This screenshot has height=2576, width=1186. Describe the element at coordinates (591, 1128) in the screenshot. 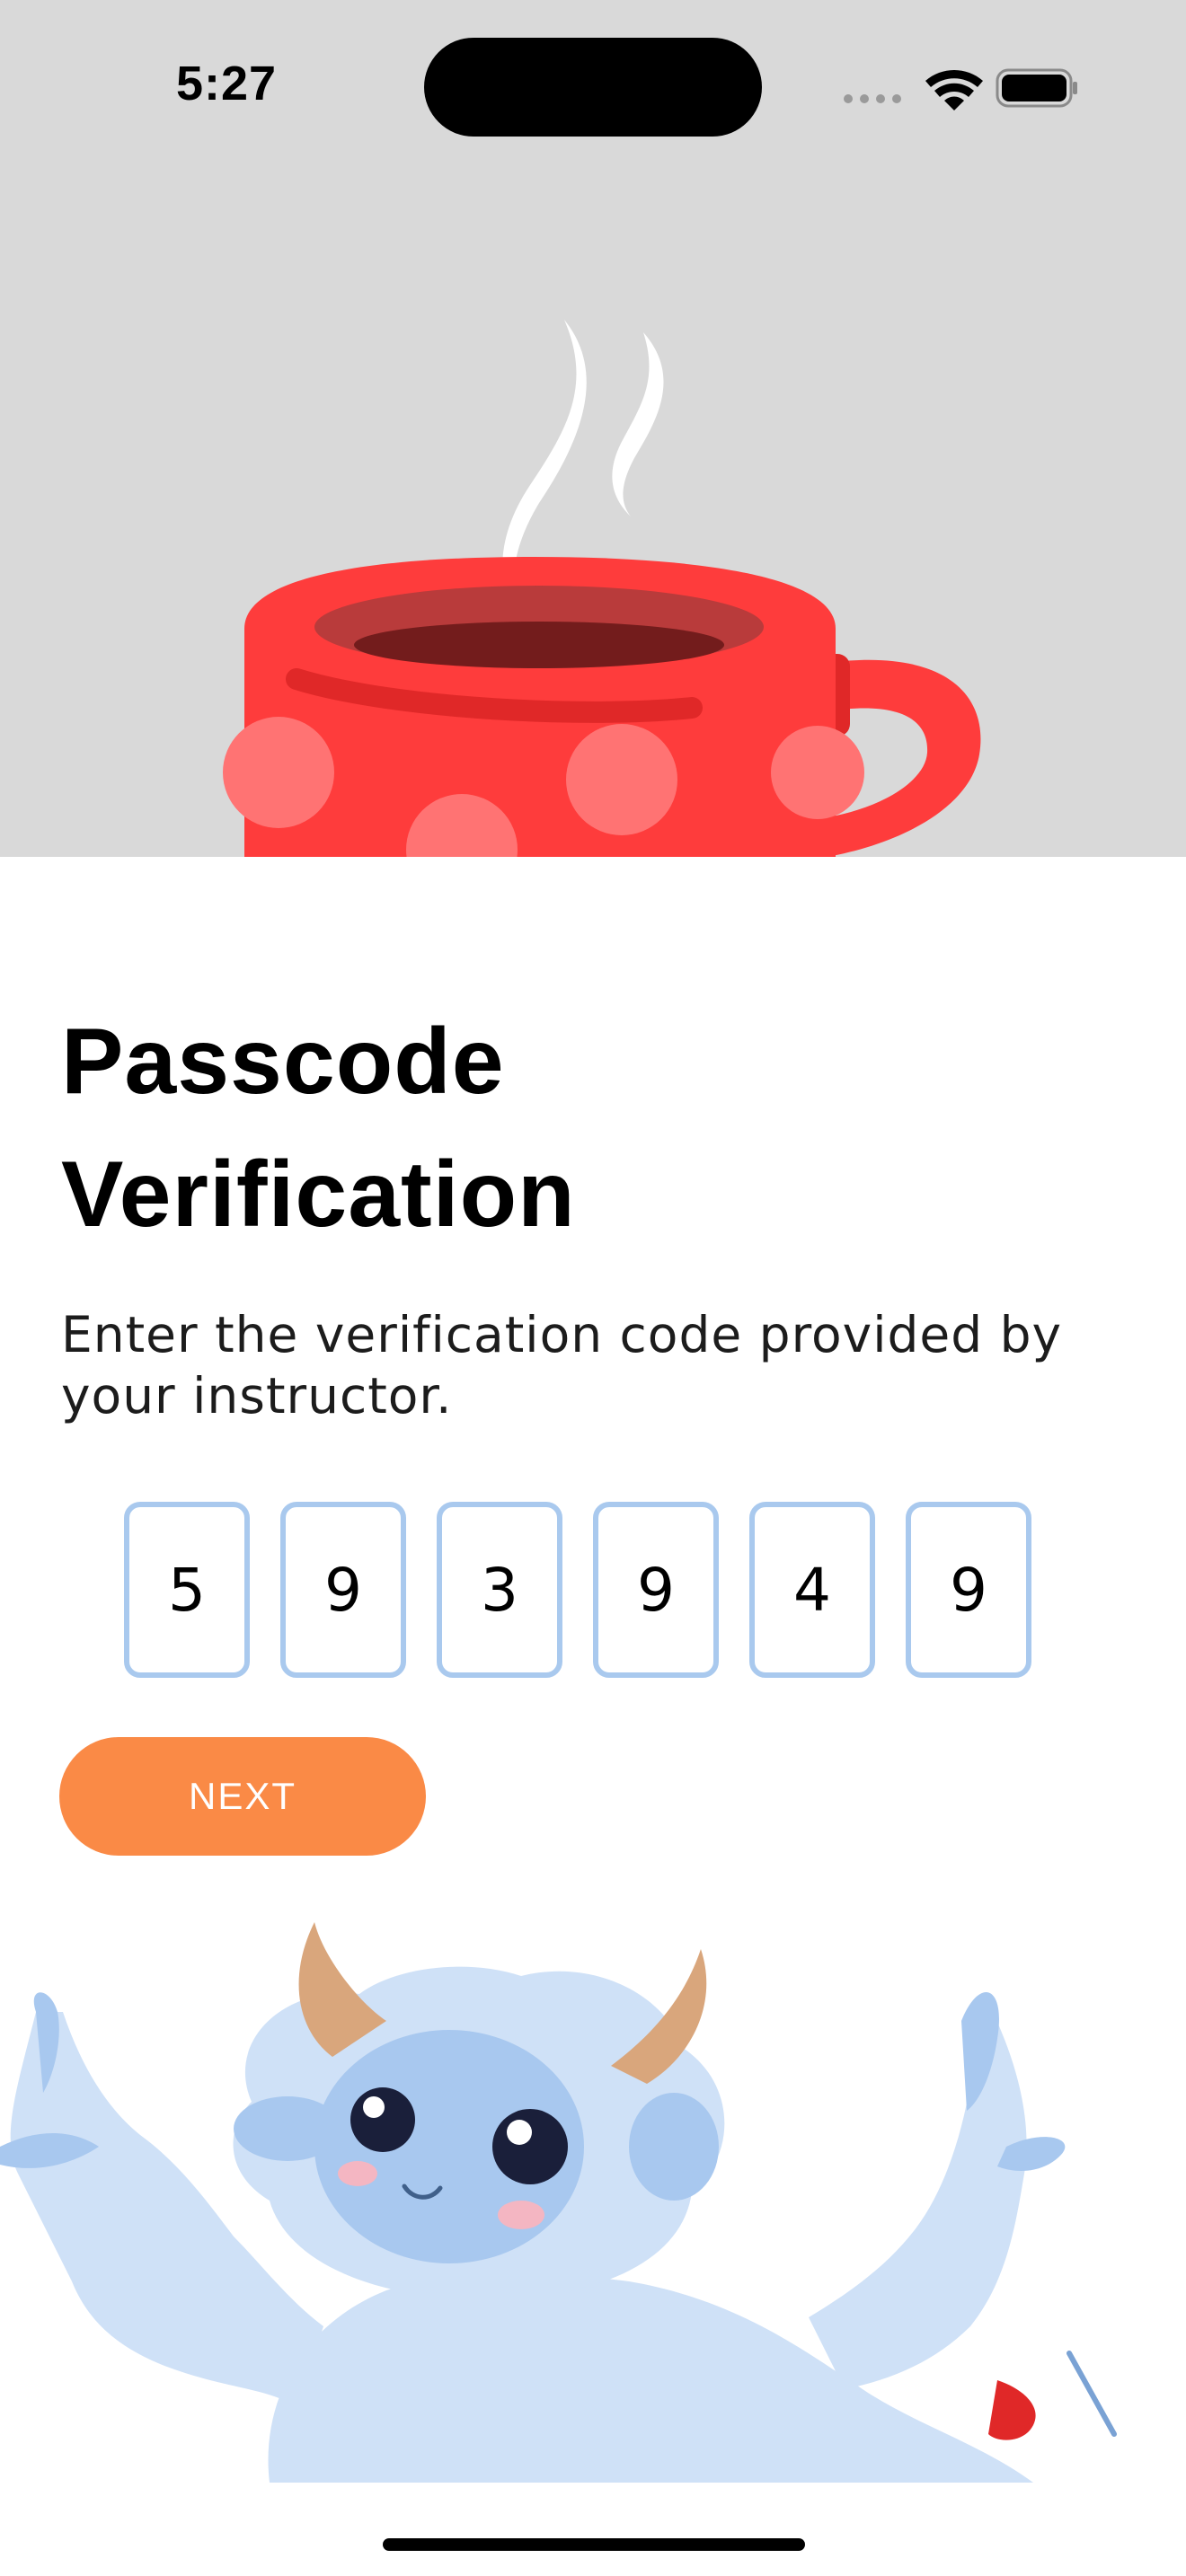

I see `page-title: Passcode Verification` at that location.